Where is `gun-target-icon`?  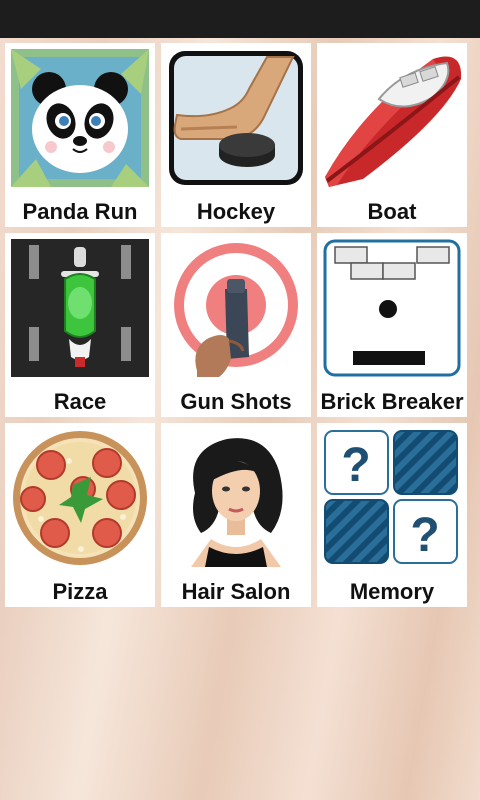
gun-target-icon is located at coordinates (236, 308).